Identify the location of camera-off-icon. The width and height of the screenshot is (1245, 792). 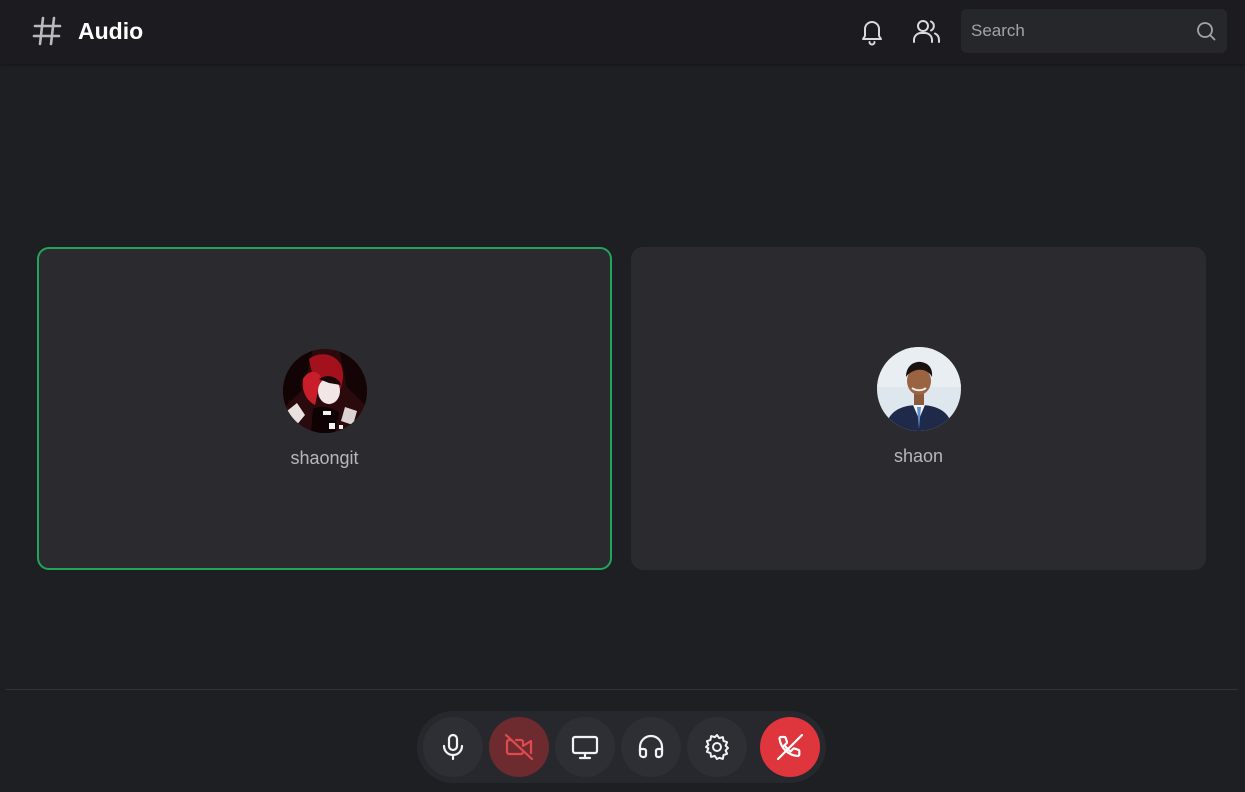
(519, 747).